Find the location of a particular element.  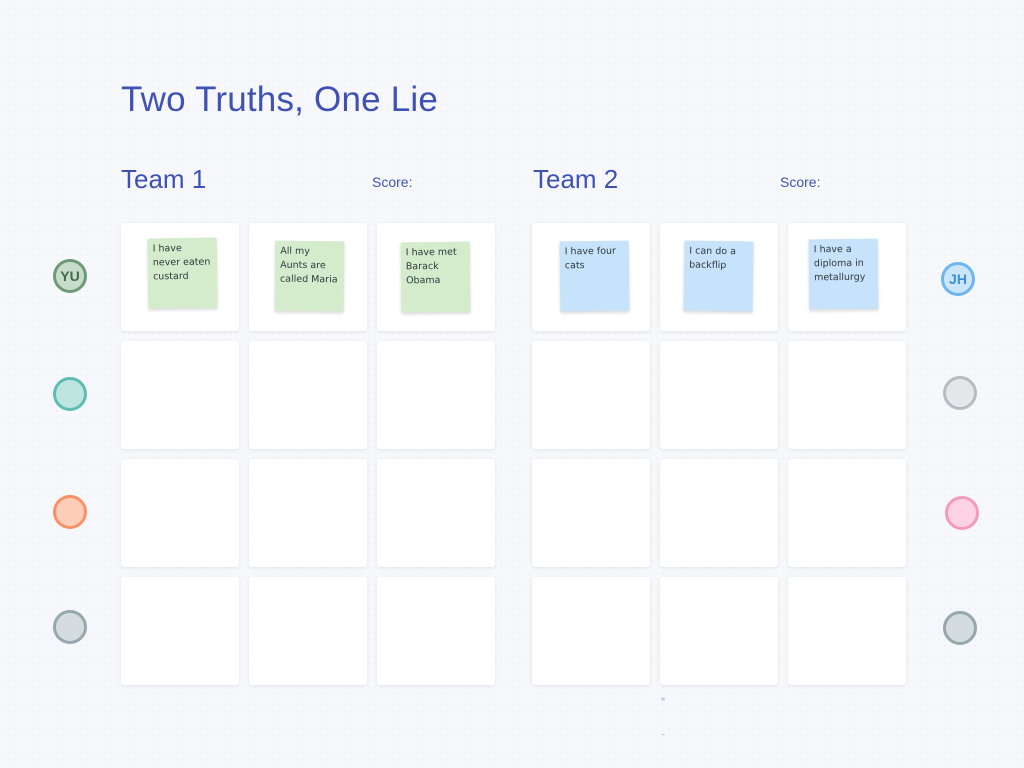

sticky-note: I can do a backflip is located at coordinates (718, 276).